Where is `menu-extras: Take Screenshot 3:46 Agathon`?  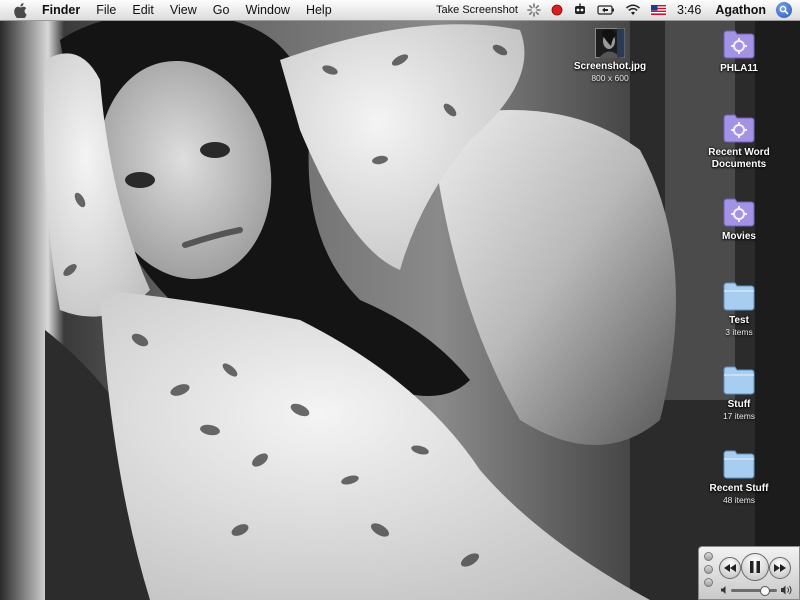 menu-extras: Take Screenshot 3:46 Agathon is located at coordinates (615, 10).